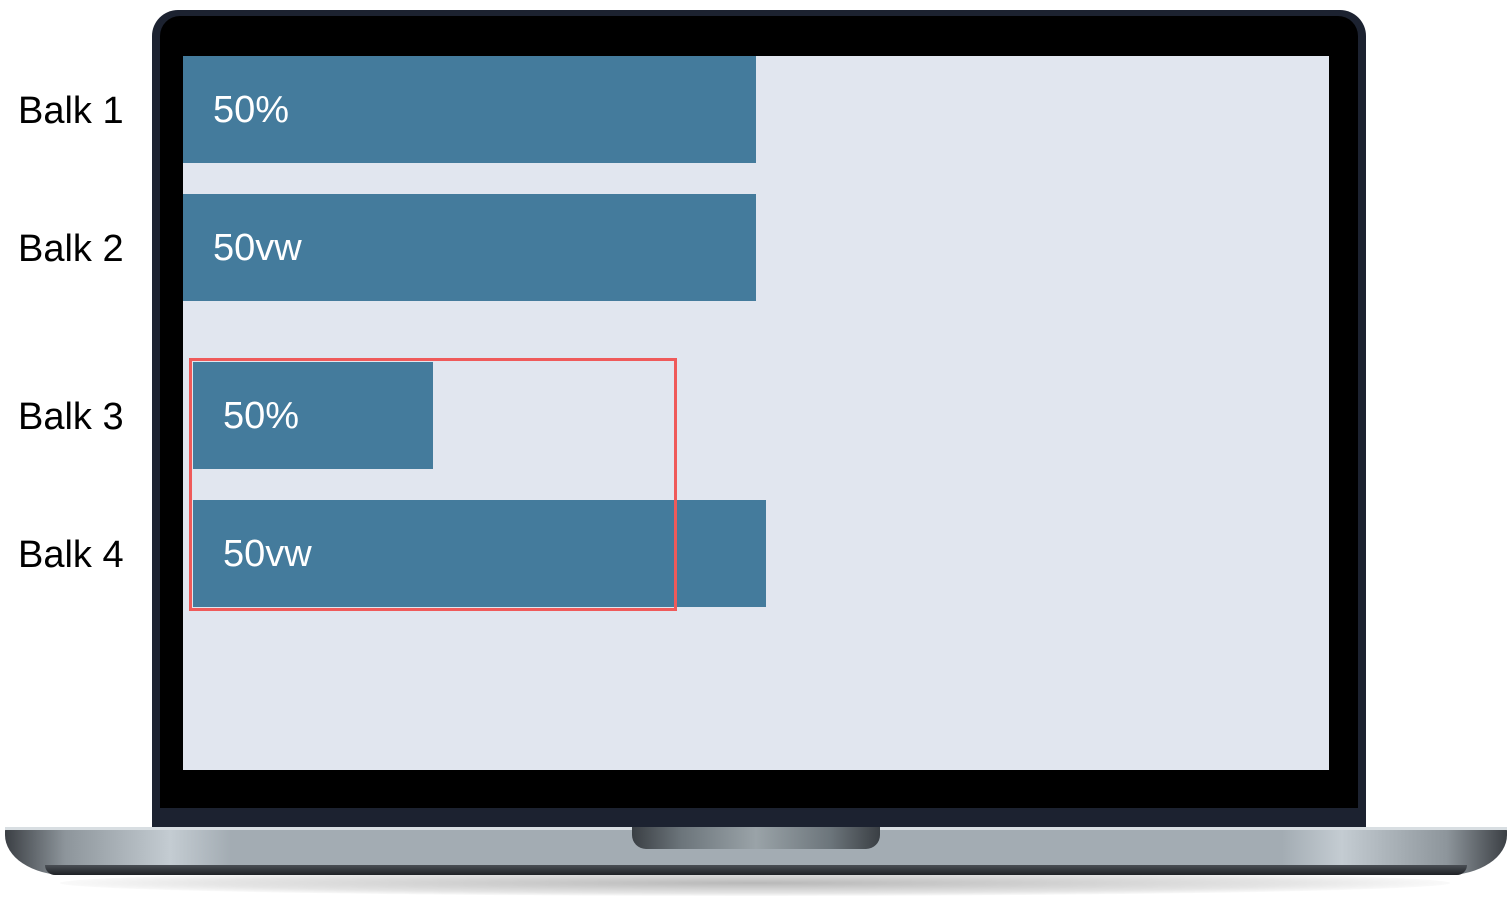 The height and width of the screenshot is (899, 1512). What do you see at coordinates (313, 415) in the screenshot?
I see `bar-balk-3: 50%` at bounding box center [313, 415].